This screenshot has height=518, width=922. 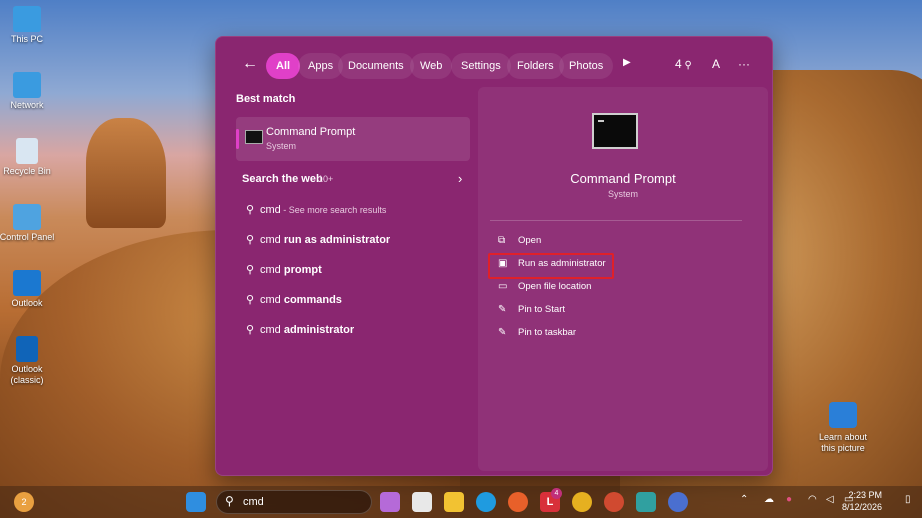 What do you see at coordinates (326, 179) in the screenshot?
I see `web-results-count: 10+` at bounding box center [326, 179].